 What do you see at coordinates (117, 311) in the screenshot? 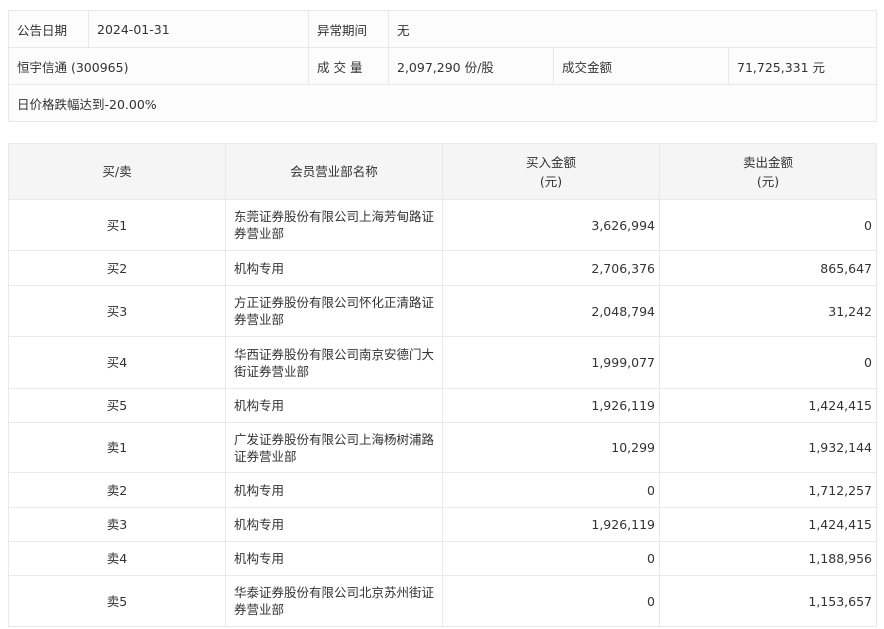
I see `side-cell: 买3` at bounding box center [117, 311].